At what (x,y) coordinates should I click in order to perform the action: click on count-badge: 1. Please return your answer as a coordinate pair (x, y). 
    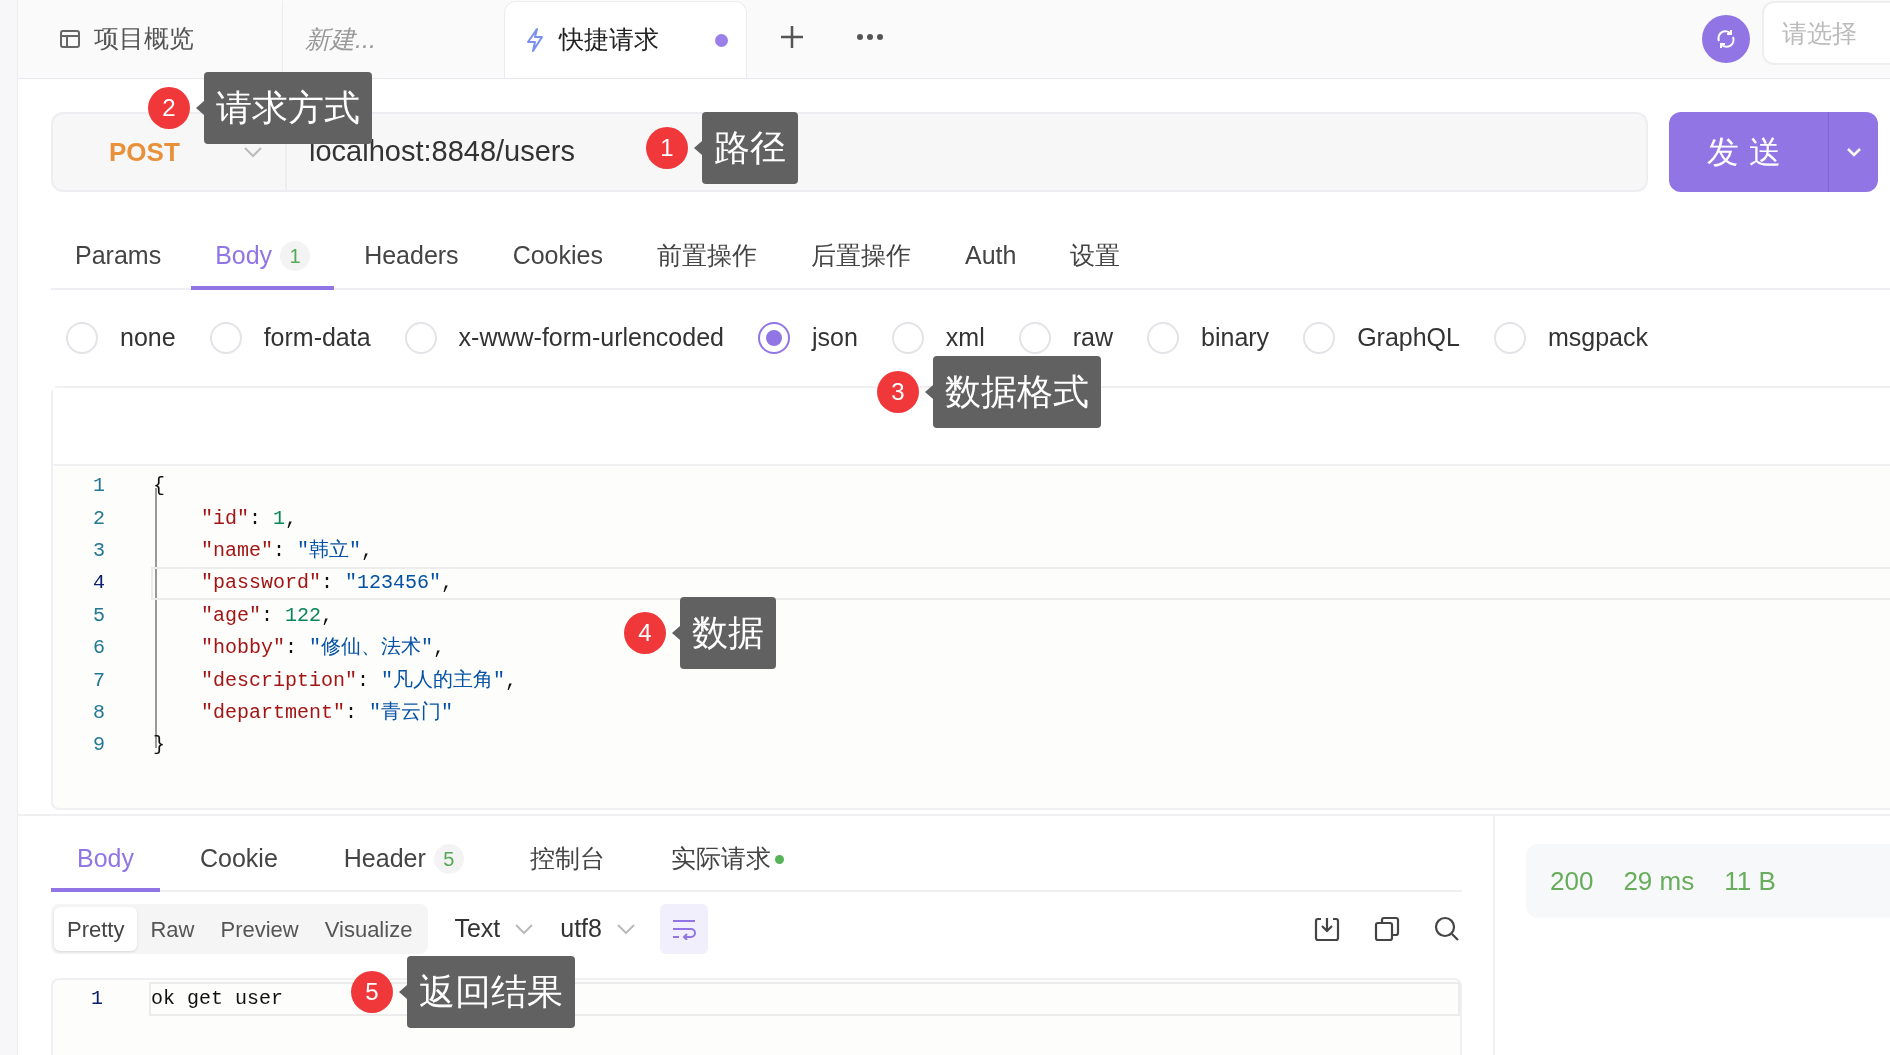
    Looking at the image, I should click on (295, 256).